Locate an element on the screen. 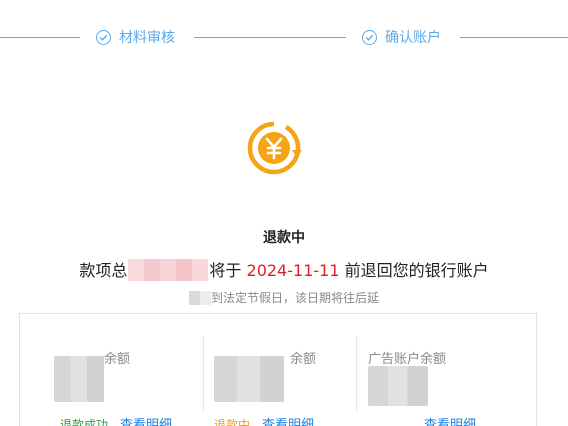 This screenshot has height=426, width=568. step-bar: 材料审核 确认账户 is located at coordinates (284, 38).